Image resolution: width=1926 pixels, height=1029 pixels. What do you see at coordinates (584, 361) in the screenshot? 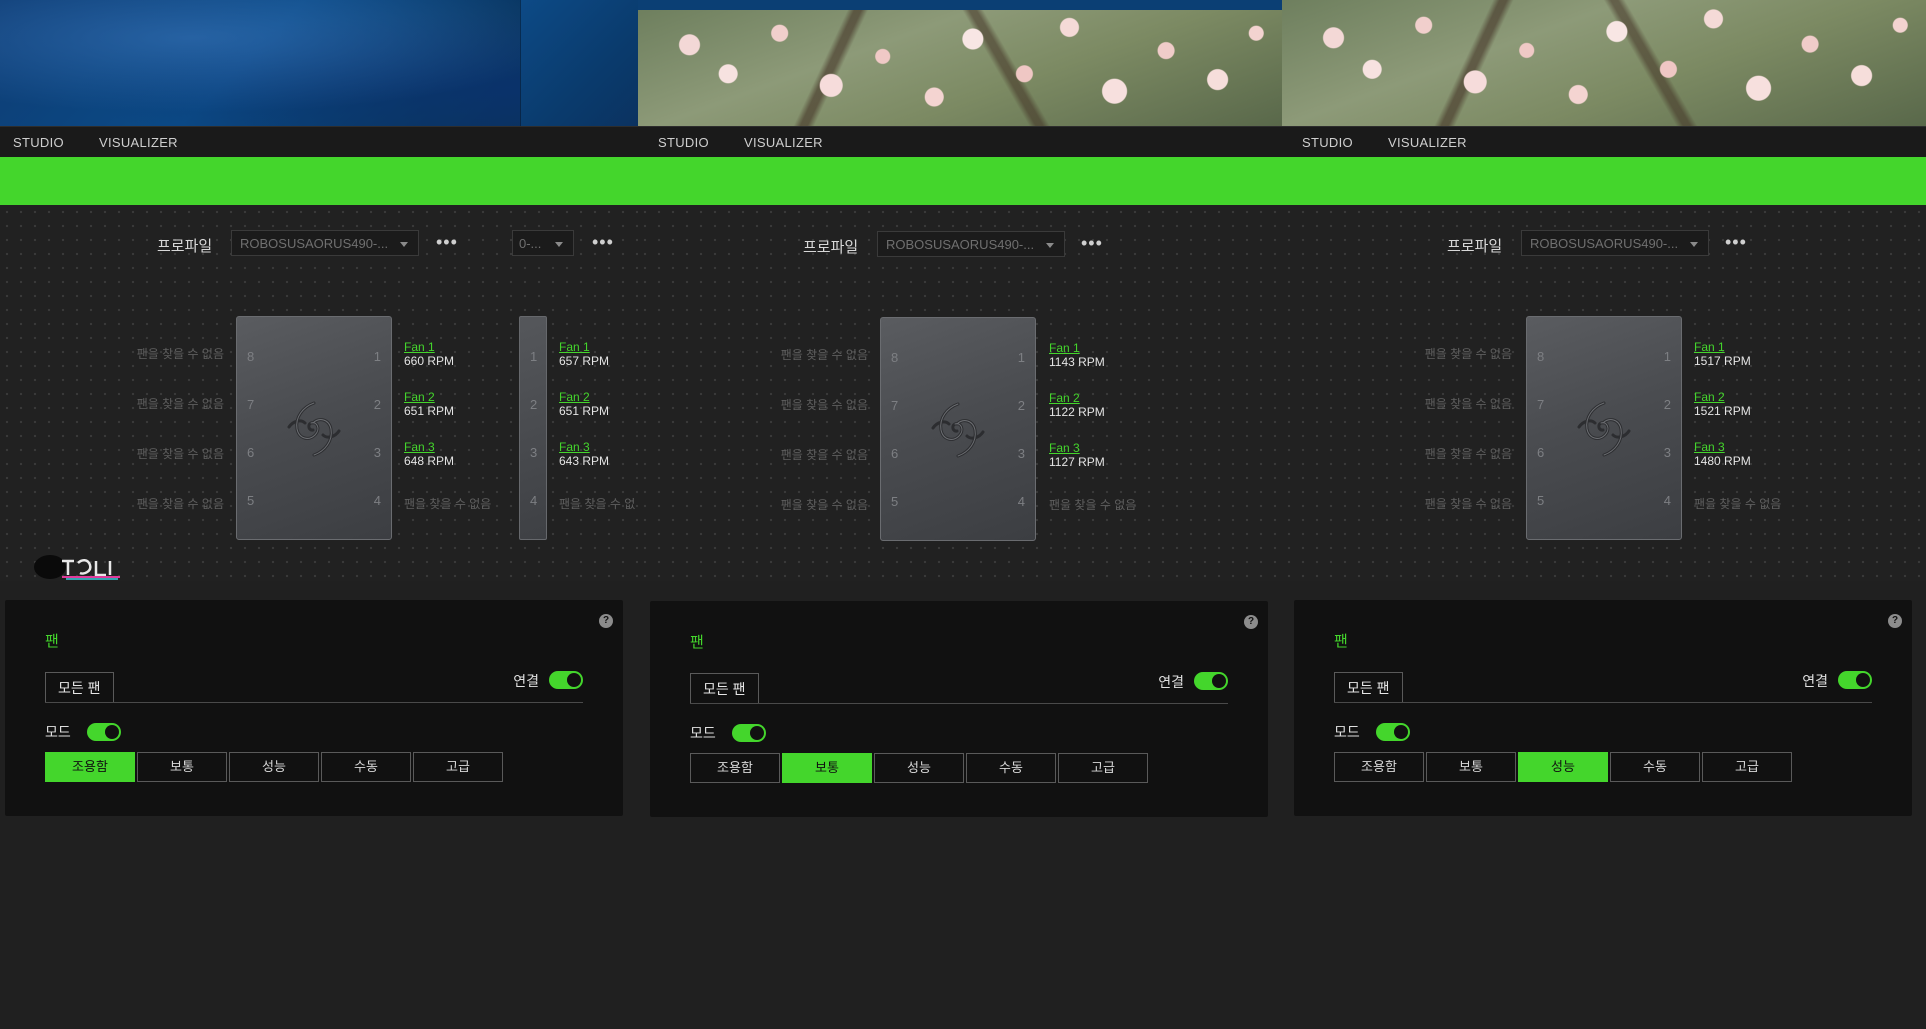
I see `fan-1-rpm: 657 RPM` at bounding box center [584, 361].